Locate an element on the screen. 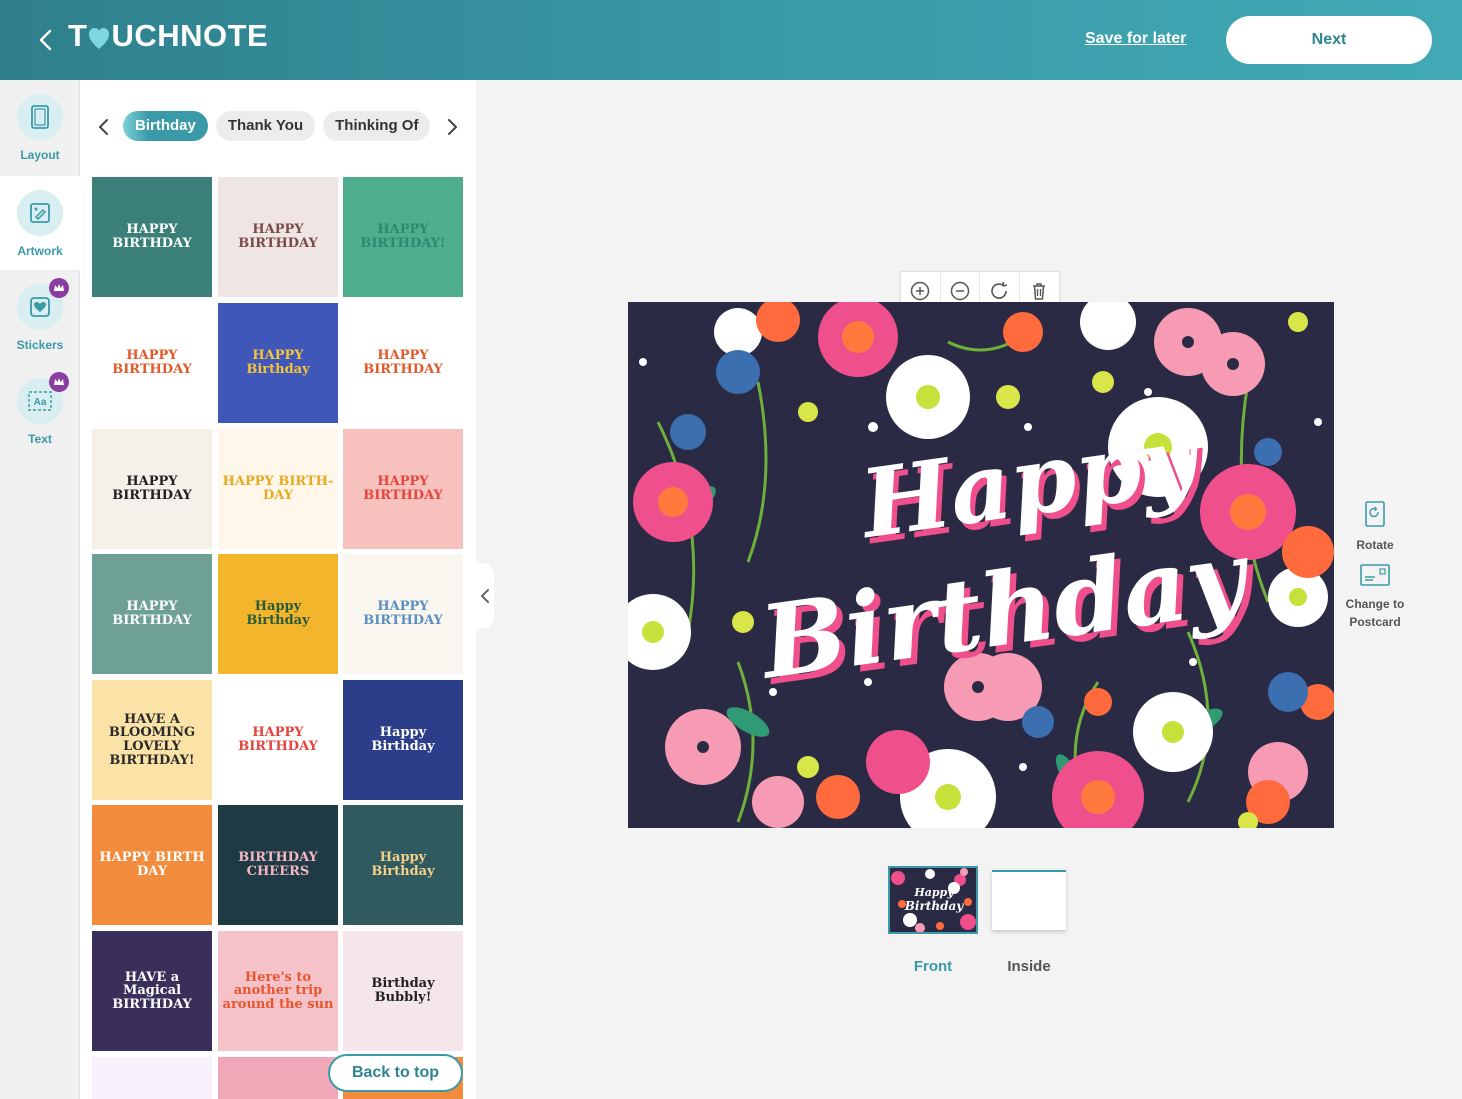 The height and width of the screenshot is (1099, 1462). artwork-thumbnail: HAVE a Magical BIRTHDAY is located at coordinates (152, 991).